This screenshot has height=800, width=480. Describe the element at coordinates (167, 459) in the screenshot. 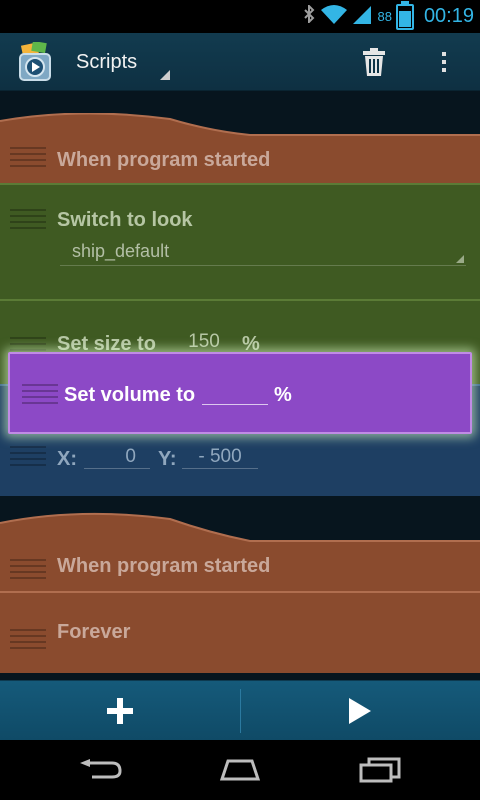

I see `y-label: Y:` at that location.